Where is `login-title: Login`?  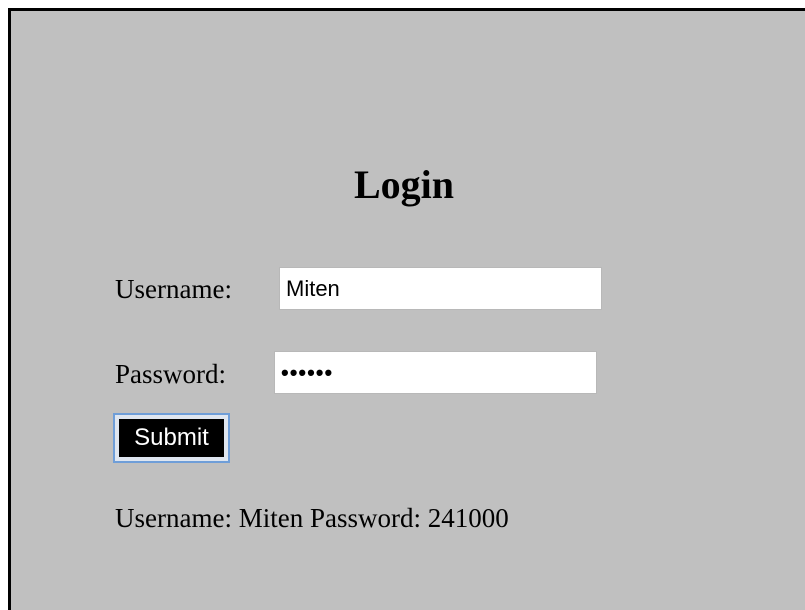 login-title: Login is located at coordinates (404, 184).